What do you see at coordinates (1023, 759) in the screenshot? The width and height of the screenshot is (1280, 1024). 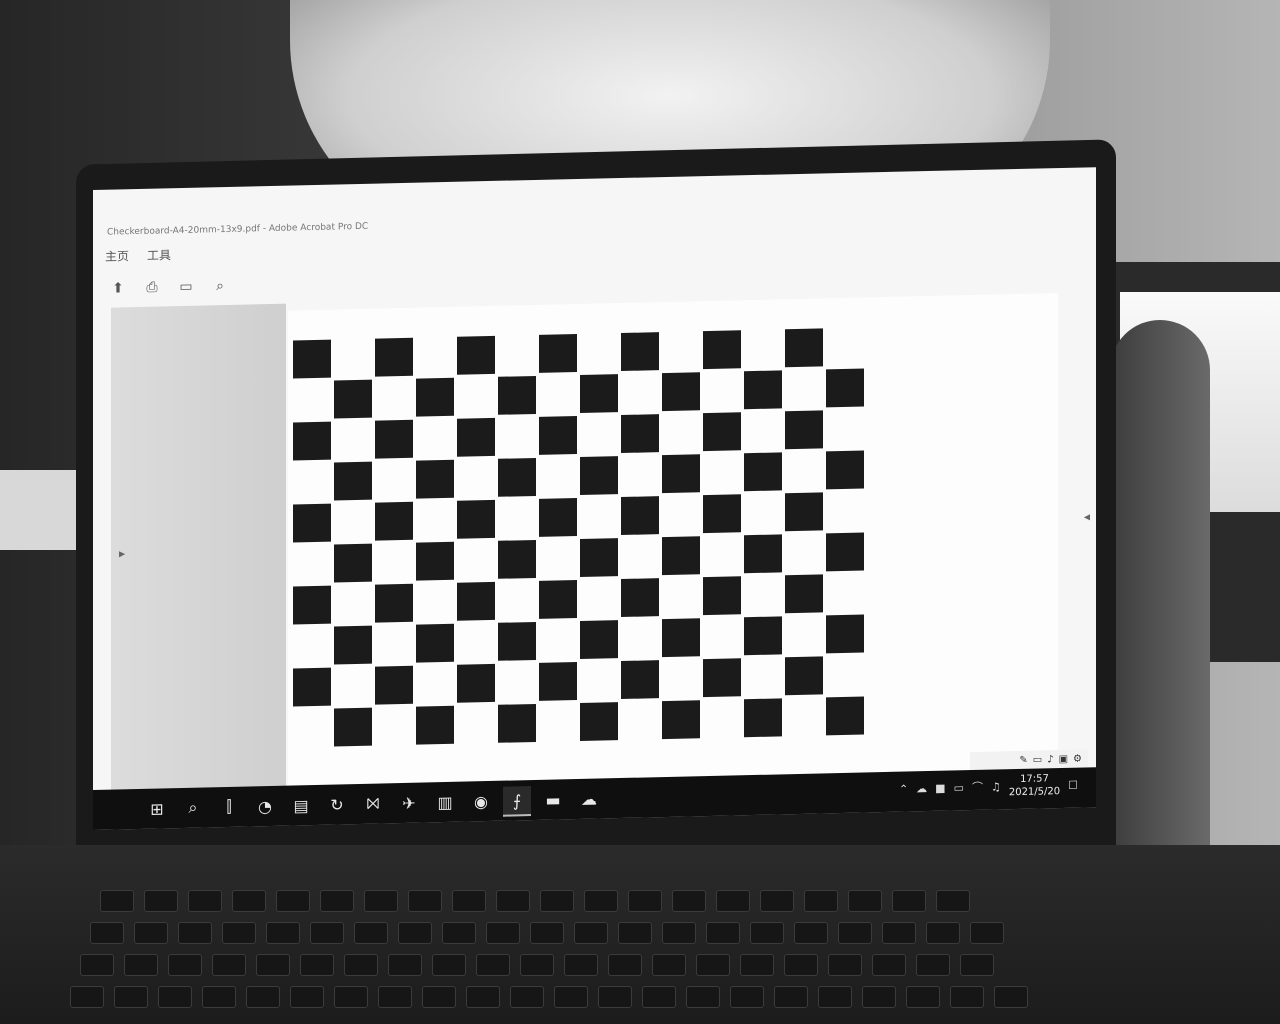 I see `tray-pen-icon: ✎` at bounding box center [1023, 759].